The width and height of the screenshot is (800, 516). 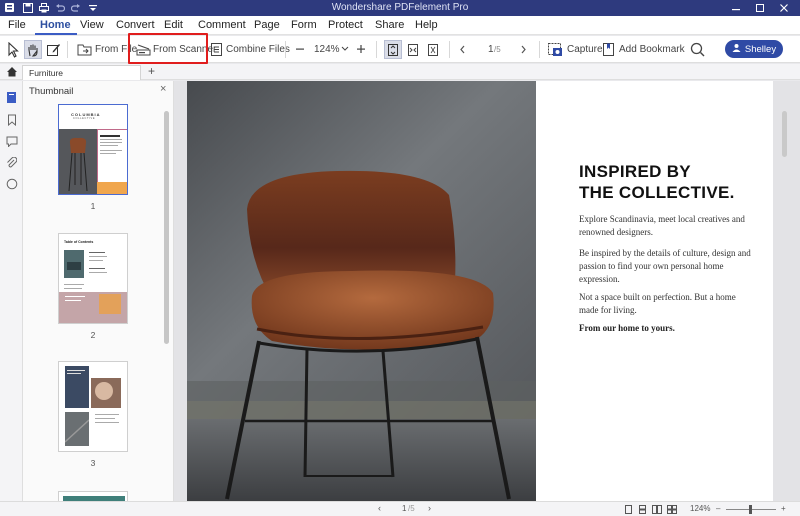 I want to click on single-page-view-icon, so click(x=628, y=510).